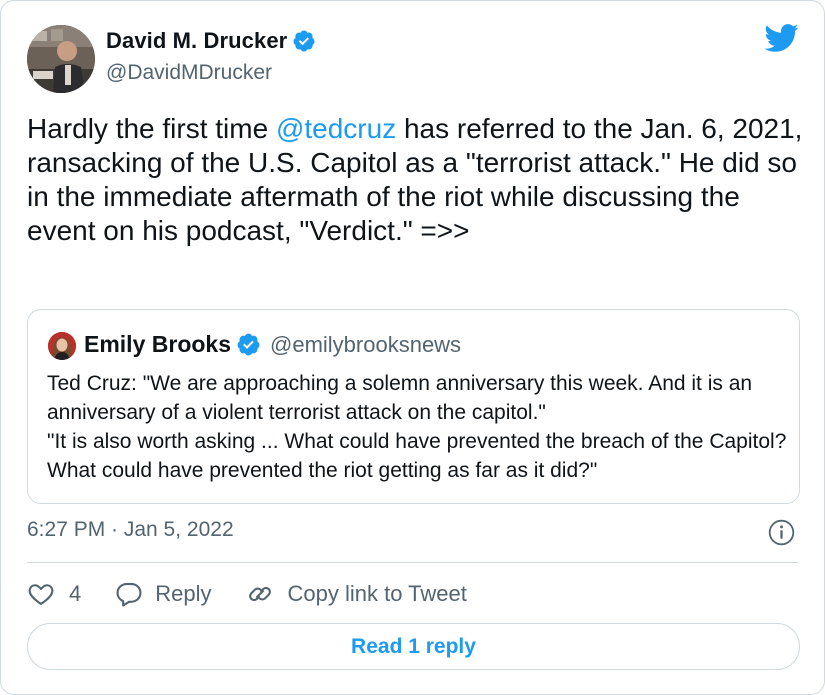 This screenshot has height=695, width=825. I want to click on tweet-text-part: Hardly the first time, so click(151, 128).